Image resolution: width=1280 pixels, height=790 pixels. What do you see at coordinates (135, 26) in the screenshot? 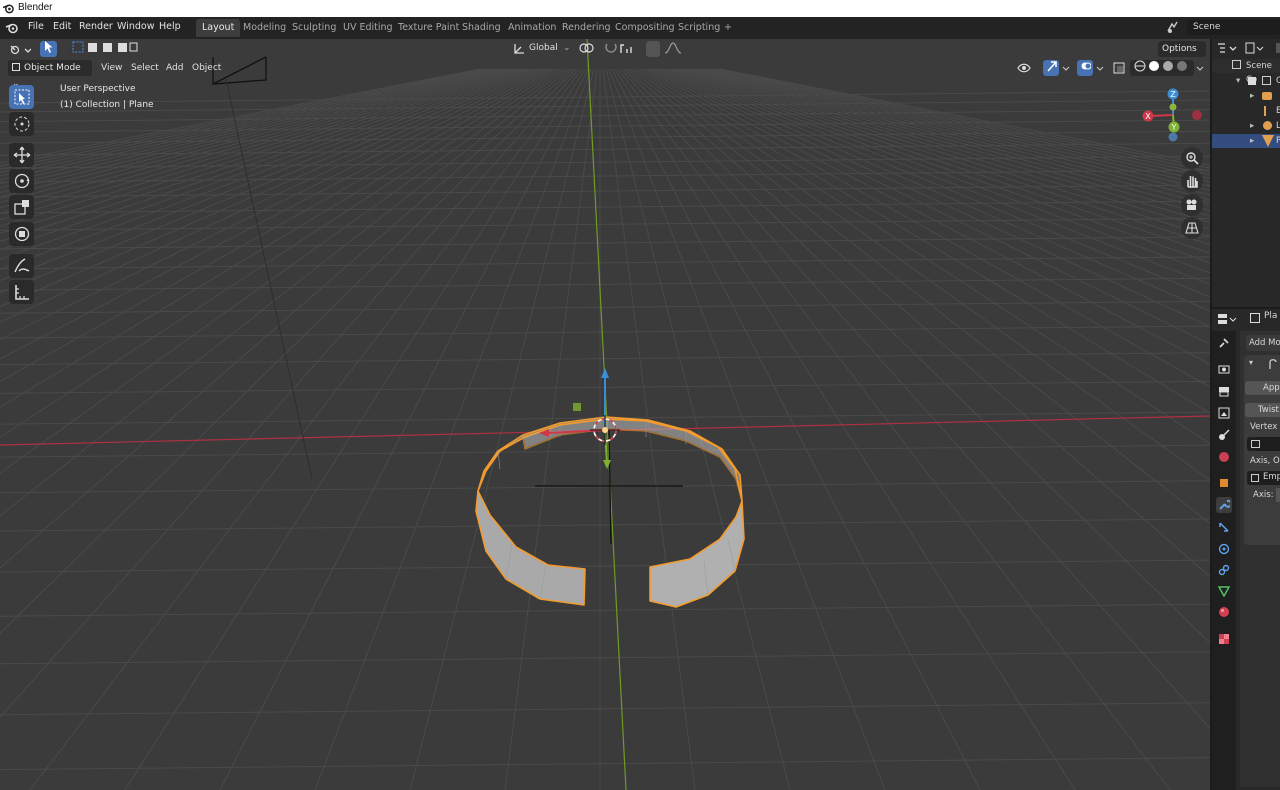
I see `menu-window: Window` at bounding box center [135, 26].